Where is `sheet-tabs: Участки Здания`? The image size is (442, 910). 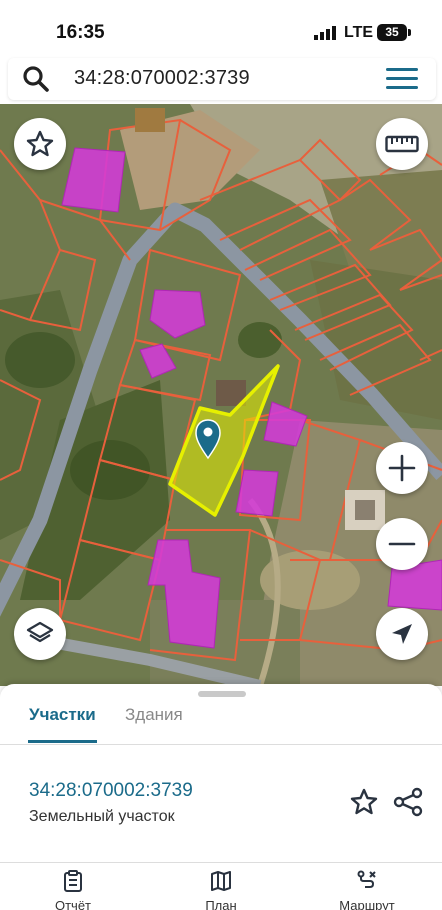
sheet-tabs: Участки Здания is located at coordinates (221, 723).